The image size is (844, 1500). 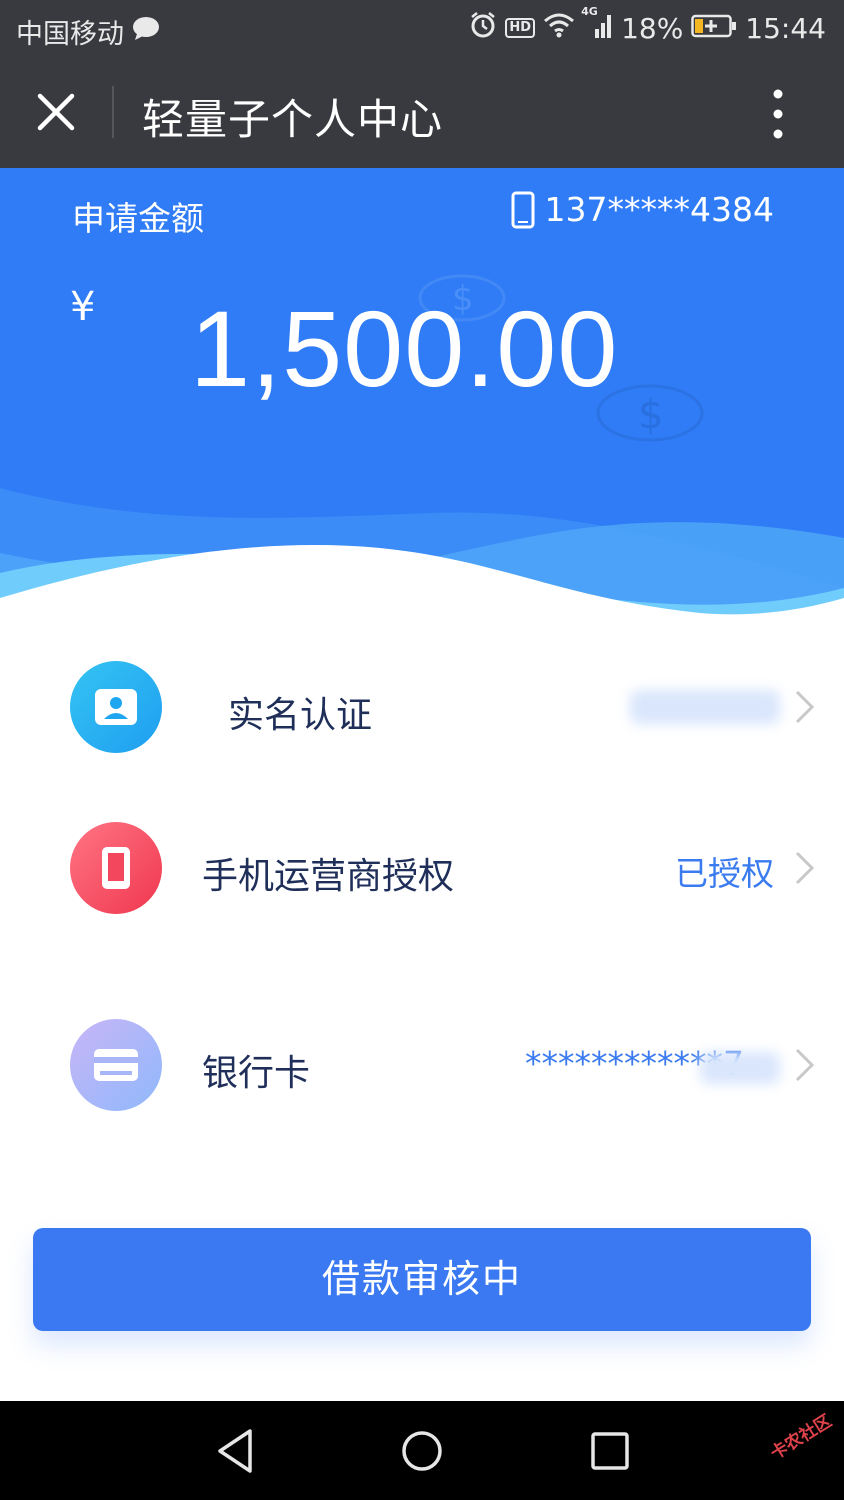 What do you see at coordinates (146, 30) in the screenshot?
I see `message-bubble-icon` at bounding box center [146, 30].